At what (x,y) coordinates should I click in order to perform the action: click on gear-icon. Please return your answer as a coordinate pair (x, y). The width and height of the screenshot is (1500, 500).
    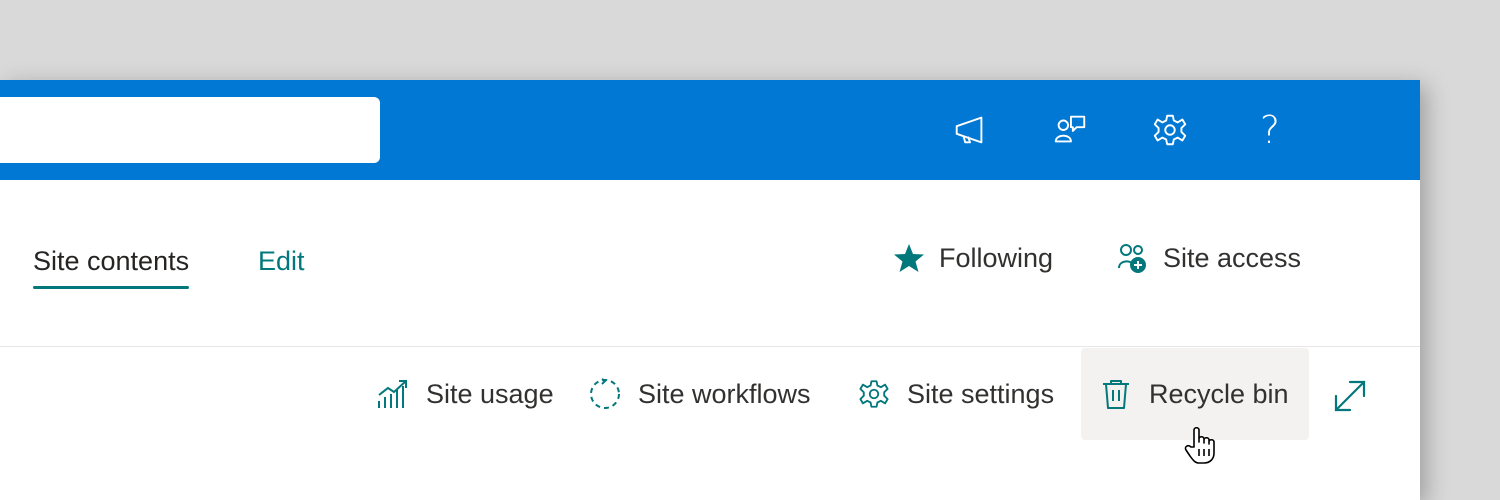
    Looking at the image, I should click on (874, 394).